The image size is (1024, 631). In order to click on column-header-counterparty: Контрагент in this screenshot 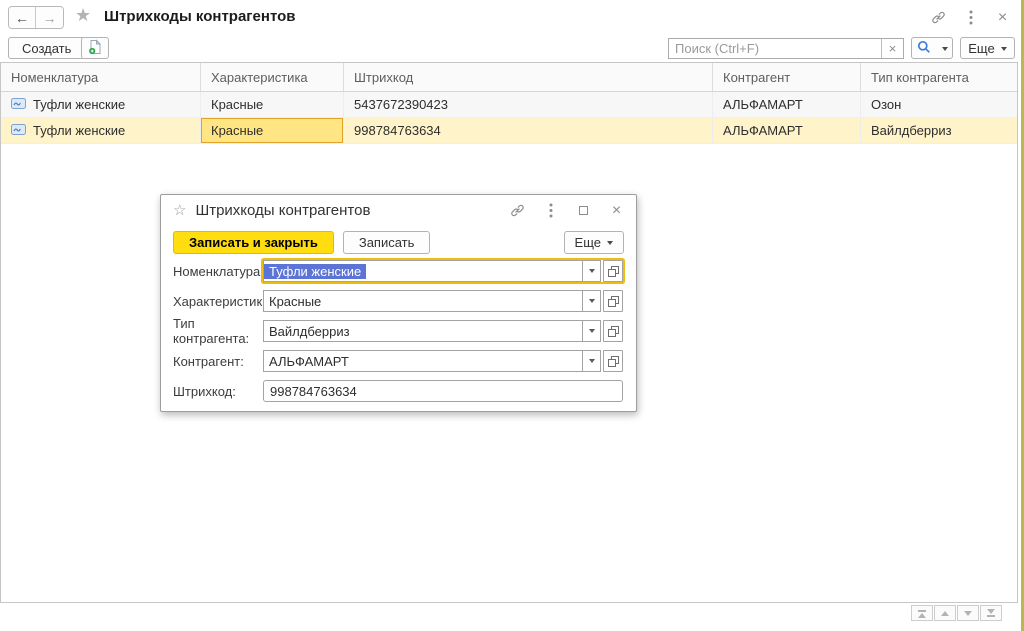, I will do `click(787, 77)`.